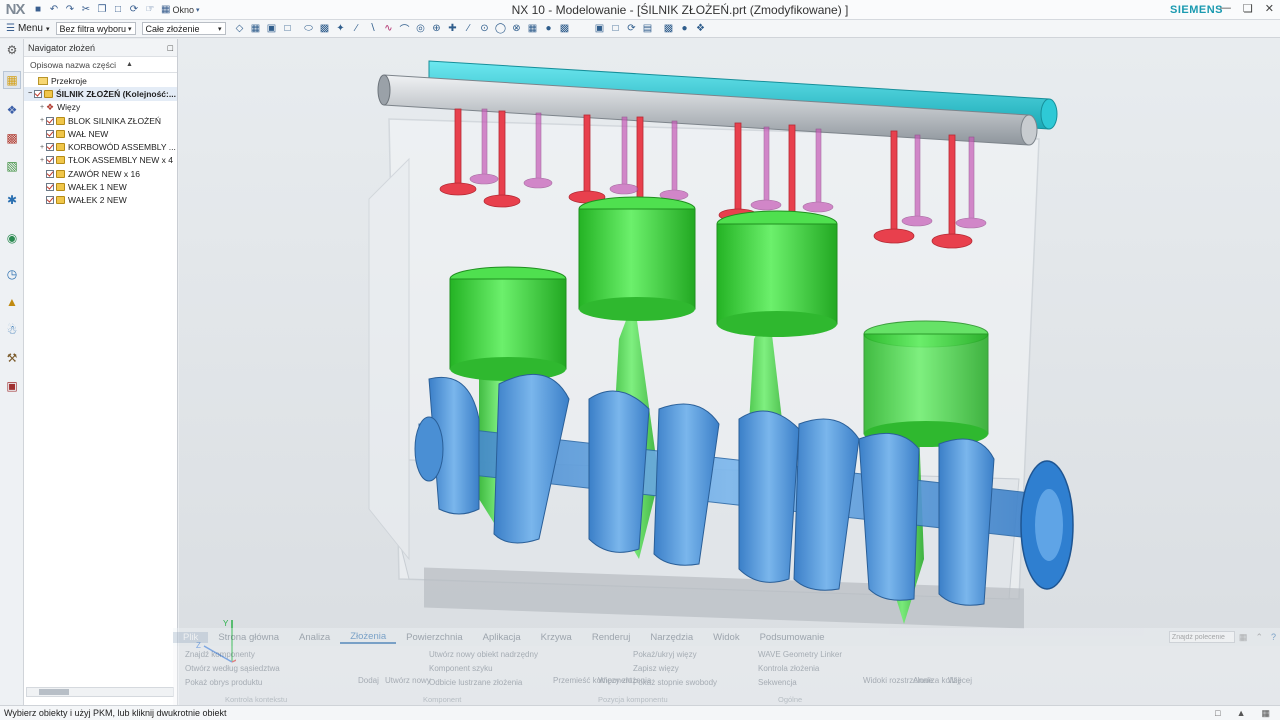  I want to click on assembly-check-button: Kontrola złożenia, so click(788, 668).